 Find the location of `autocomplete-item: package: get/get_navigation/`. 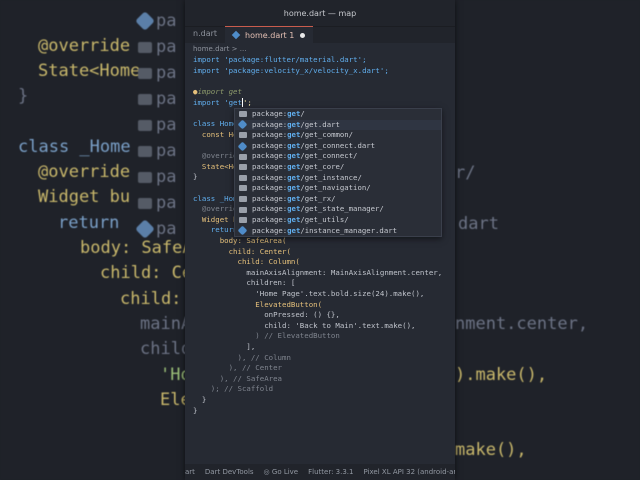

autocomplete-item: package: get/get_navigation/ is located at coordinates (338, 188).